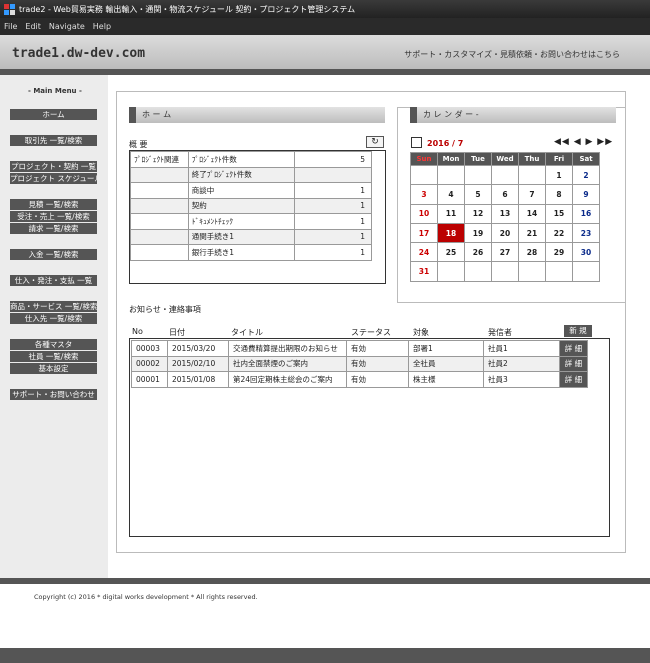 The width and height of the screenshot is (650, 663). What do you see at coordinates (505, 252) in the screenshot?
I see `calendar-day: 27` at bounding box center [505, 252].